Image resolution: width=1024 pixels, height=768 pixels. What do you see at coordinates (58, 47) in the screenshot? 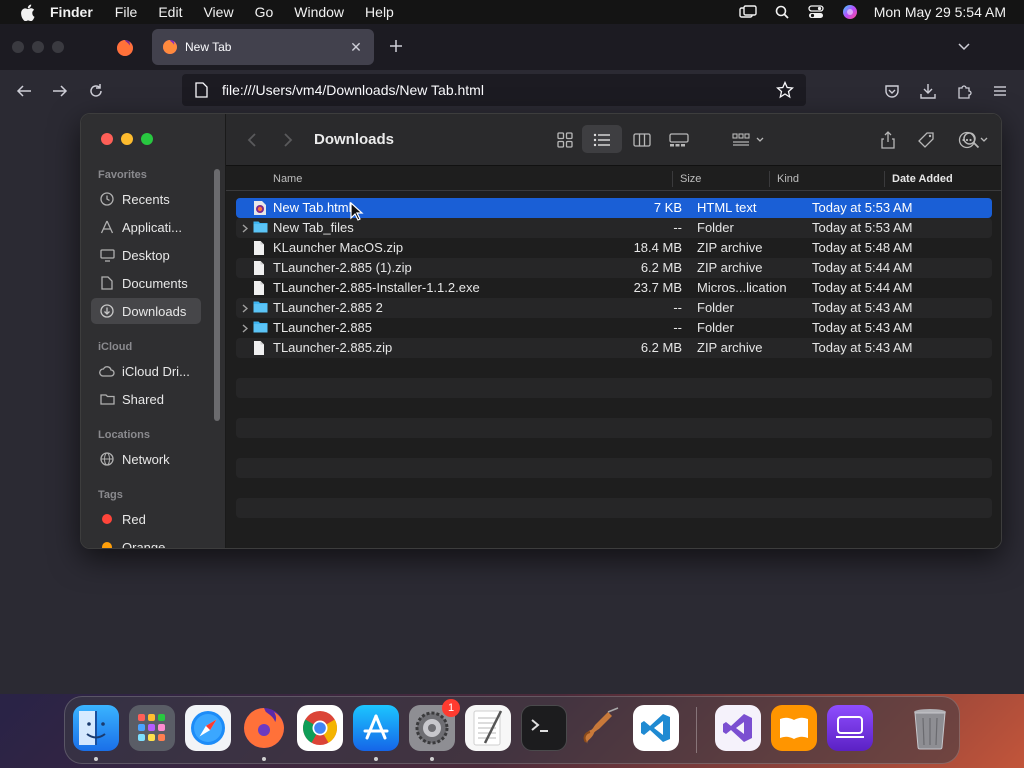
I see `browser-zoom-button` at bounding box center [58, 47].